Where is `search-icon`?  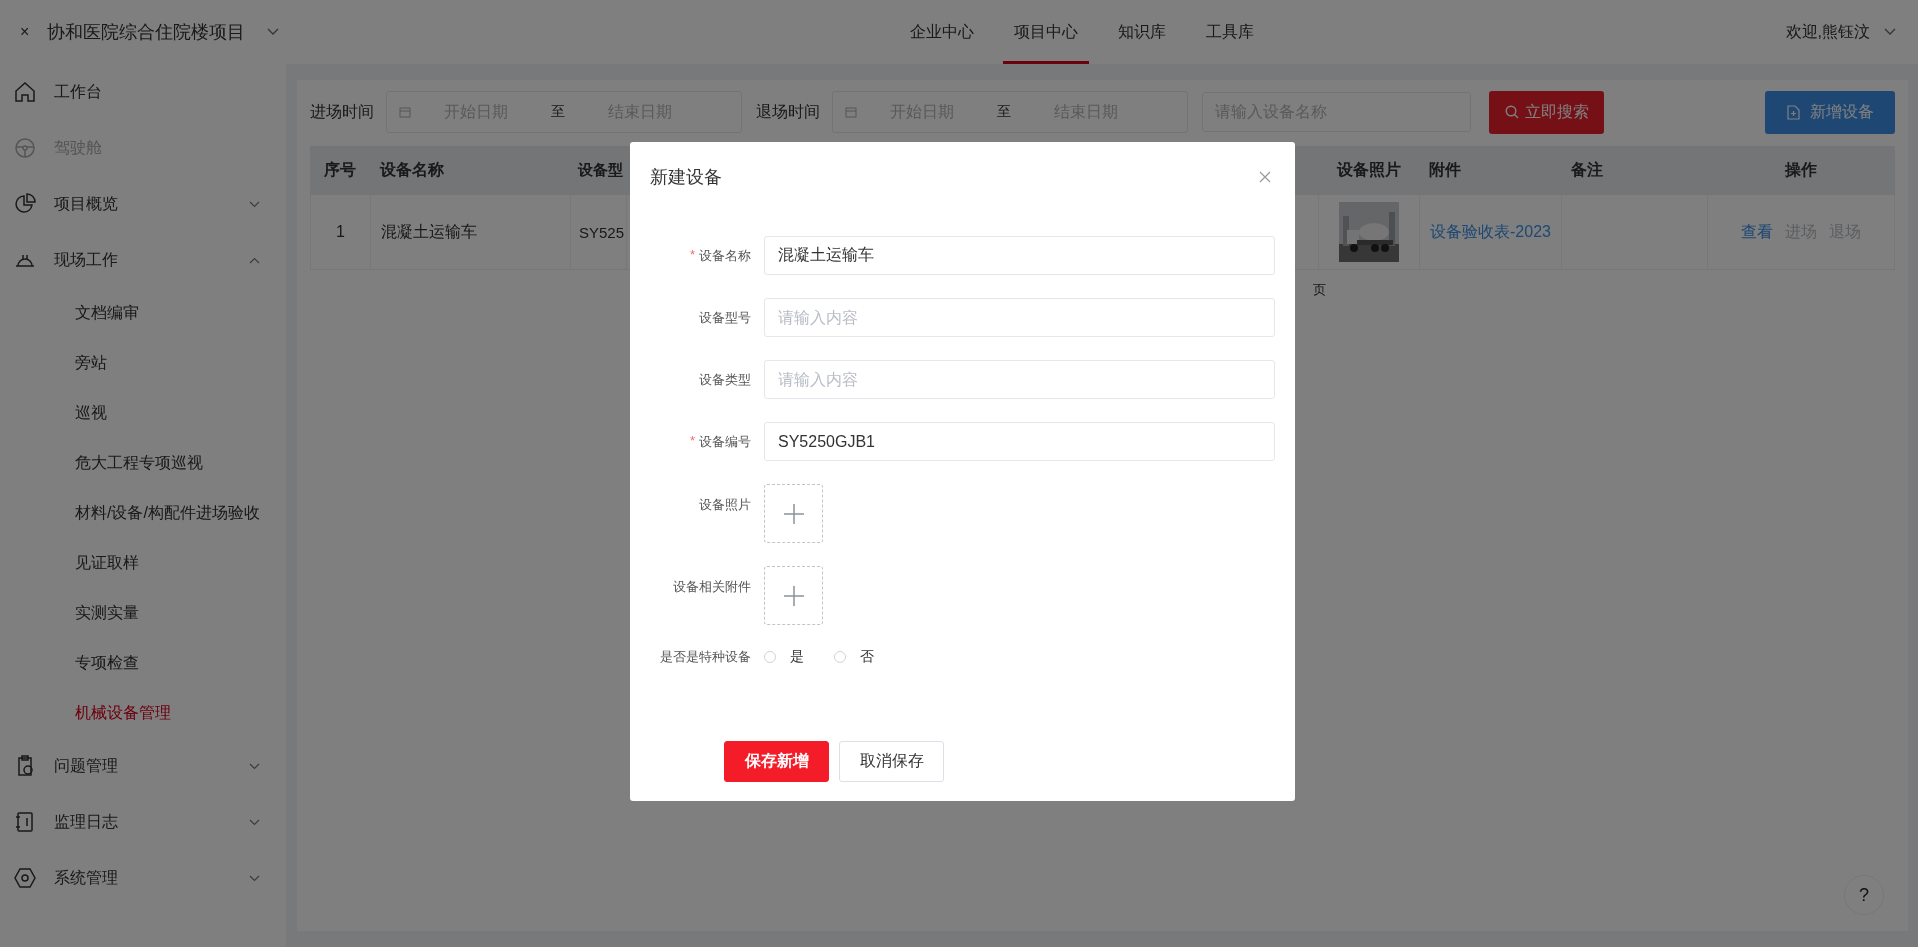
search-icon is located at coordinates (1511, 112).